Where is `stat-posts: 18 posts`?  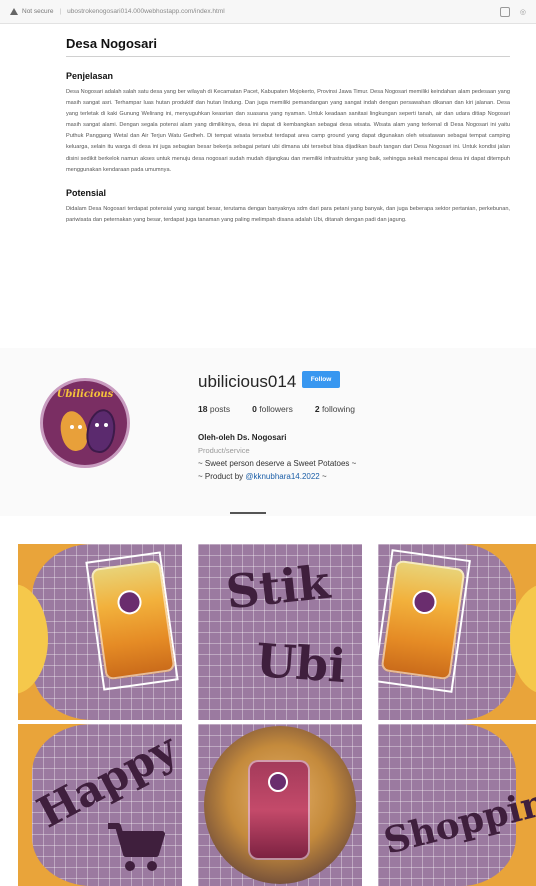
stat-posts: 18 posts is located at coordinates (214, 409).